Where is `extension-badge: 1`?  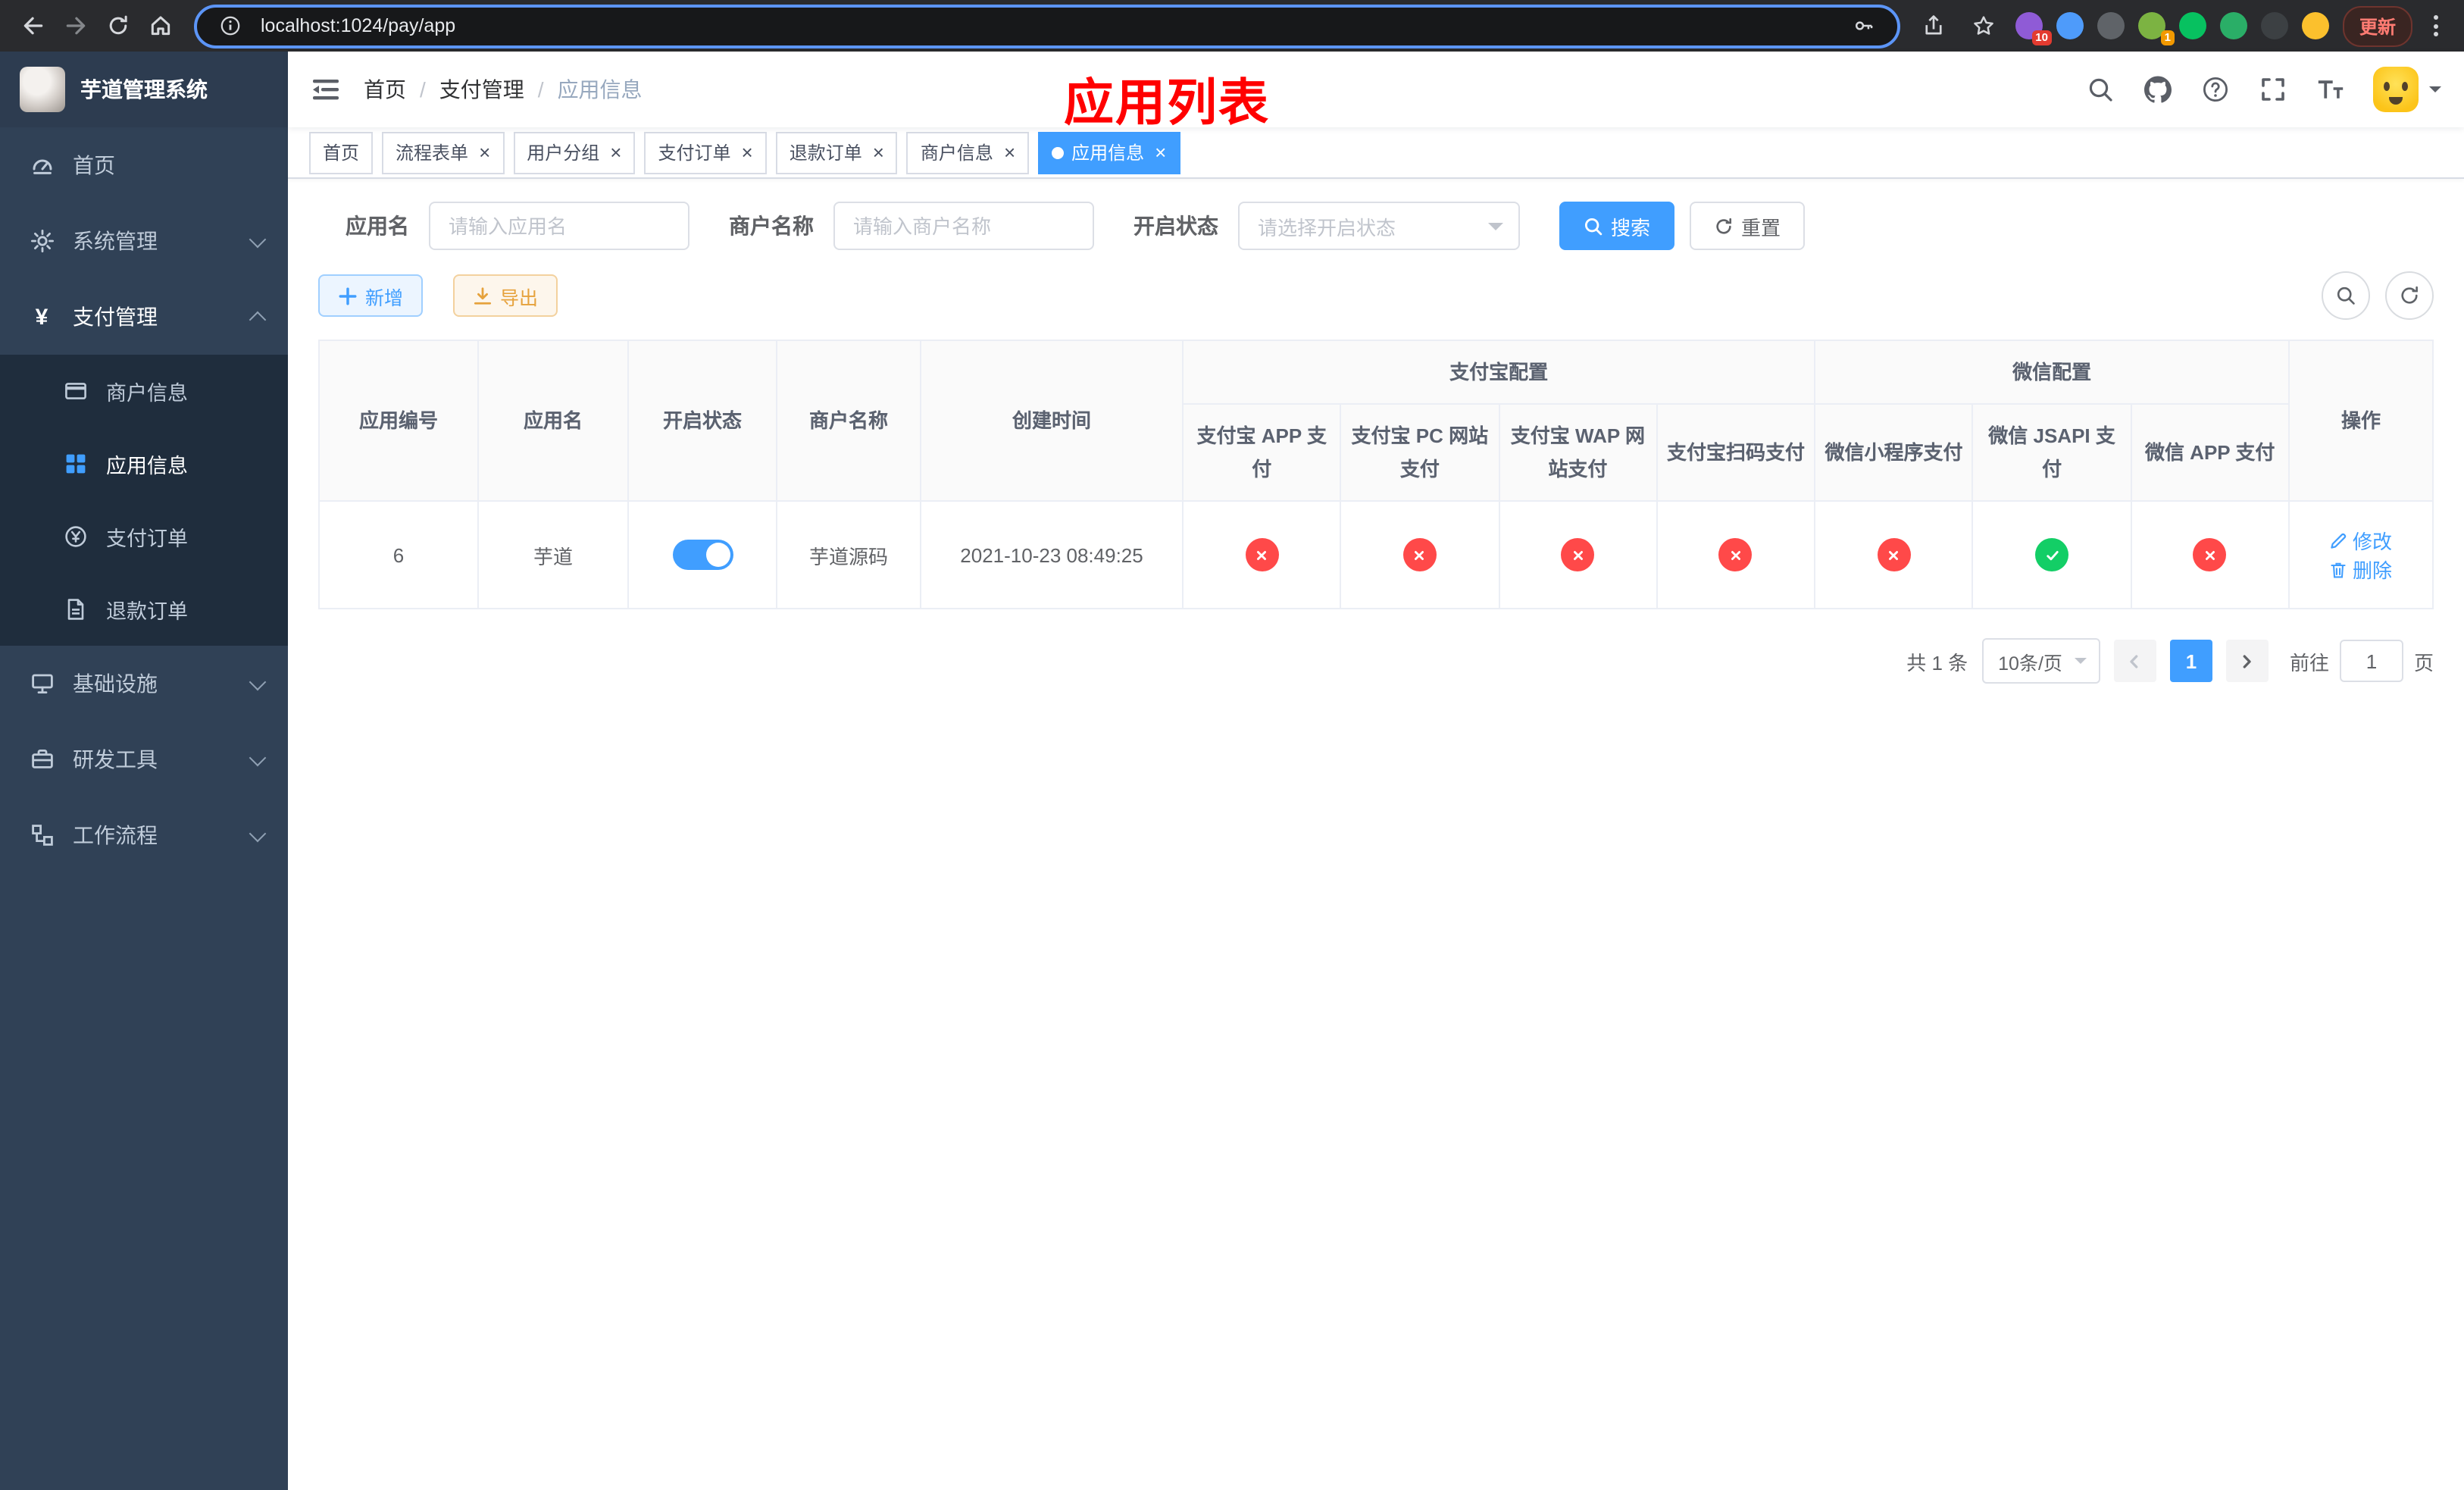 extension-badge: 1 is located at coordinates (2167, 37).